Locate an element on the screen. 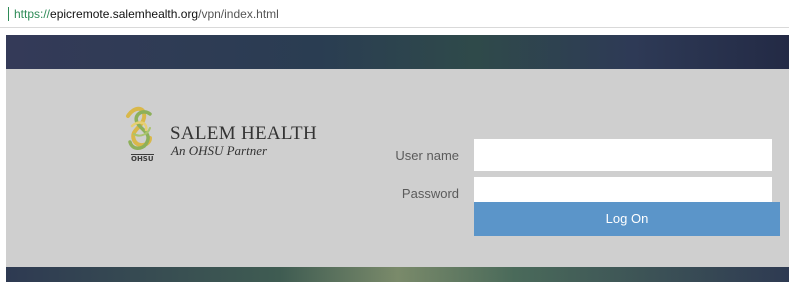  url-scheme: https:// is located at coordinates (32, 14).